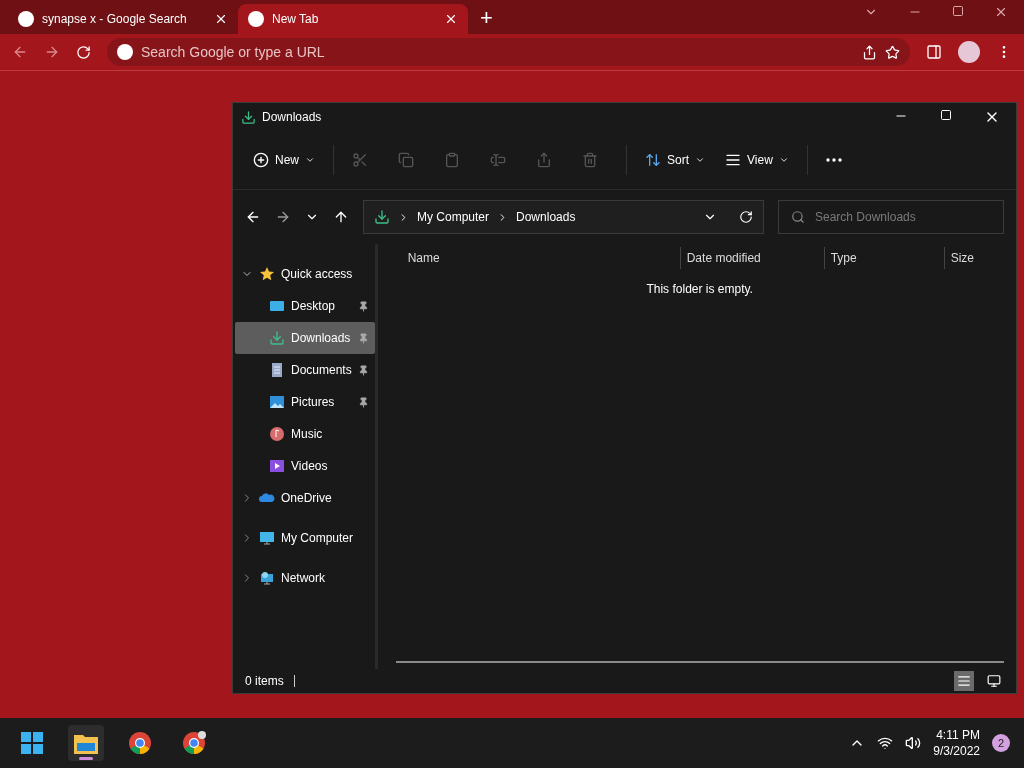 This screenshot has height=768, width=1024. What do you see at coordinates (675, 160) in the screenshot?
I see `sort-button: Sort` at bounding box center [675, 160].